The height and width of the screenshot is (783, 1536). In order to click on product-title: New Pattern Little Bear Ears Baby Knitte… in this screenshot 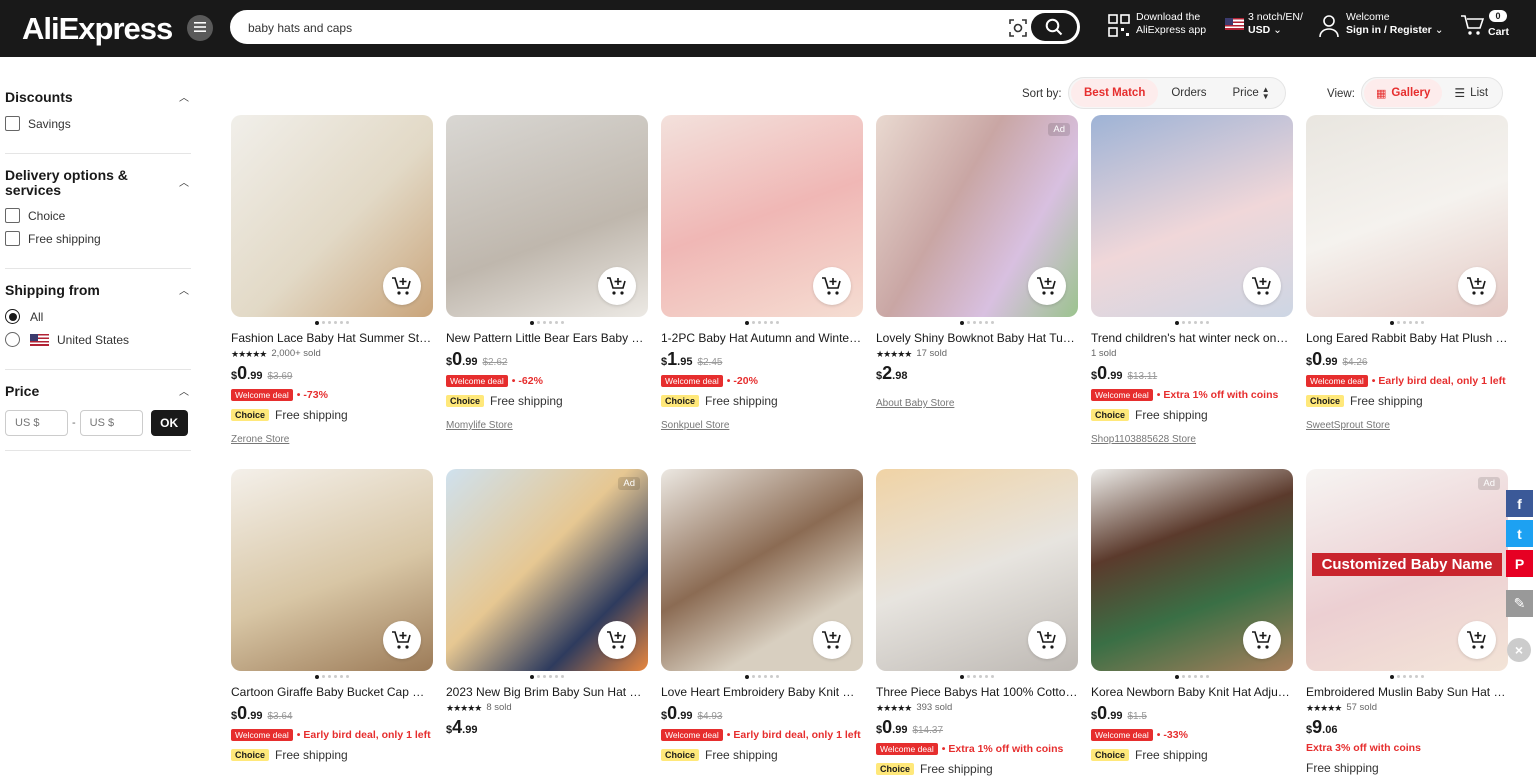, I will do `click(547, 338)`.